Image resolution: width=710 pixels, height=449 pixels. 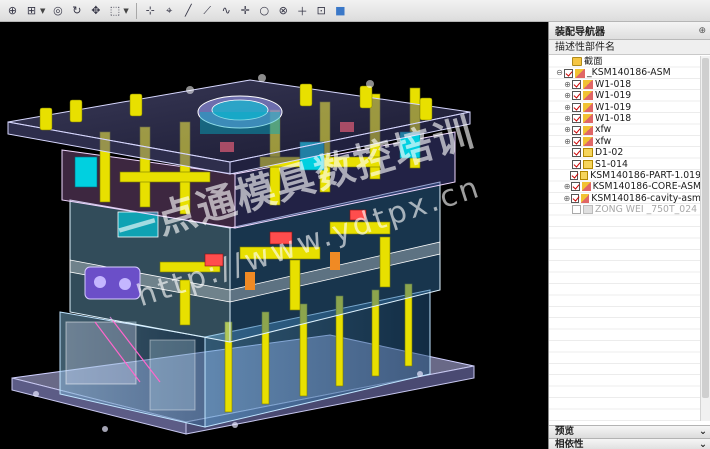 What do you see at coordinates (245, 10) in the screenshot?
I see `point-icon: ✛` at bounding box center [245, 10].